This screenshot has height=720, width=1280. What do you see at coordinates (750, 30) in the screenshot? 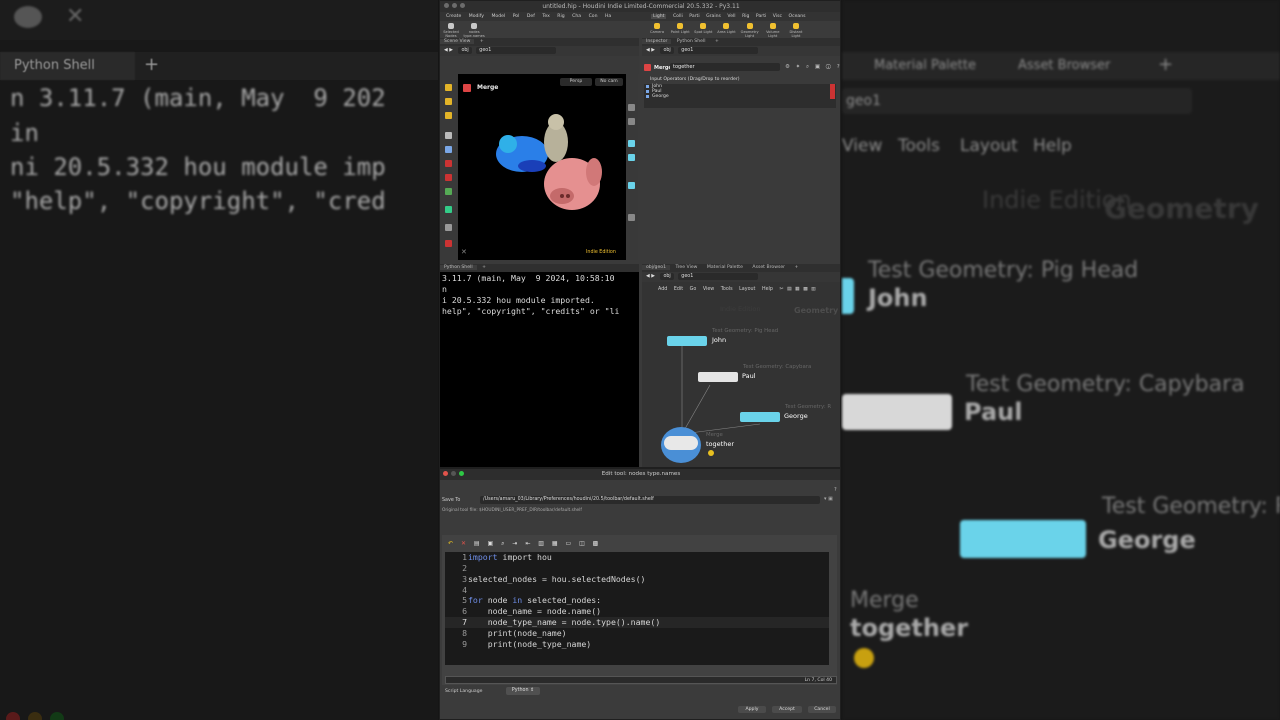
I see `tool-geometry-light: Geometry Light` at bounding box center [750, 30].